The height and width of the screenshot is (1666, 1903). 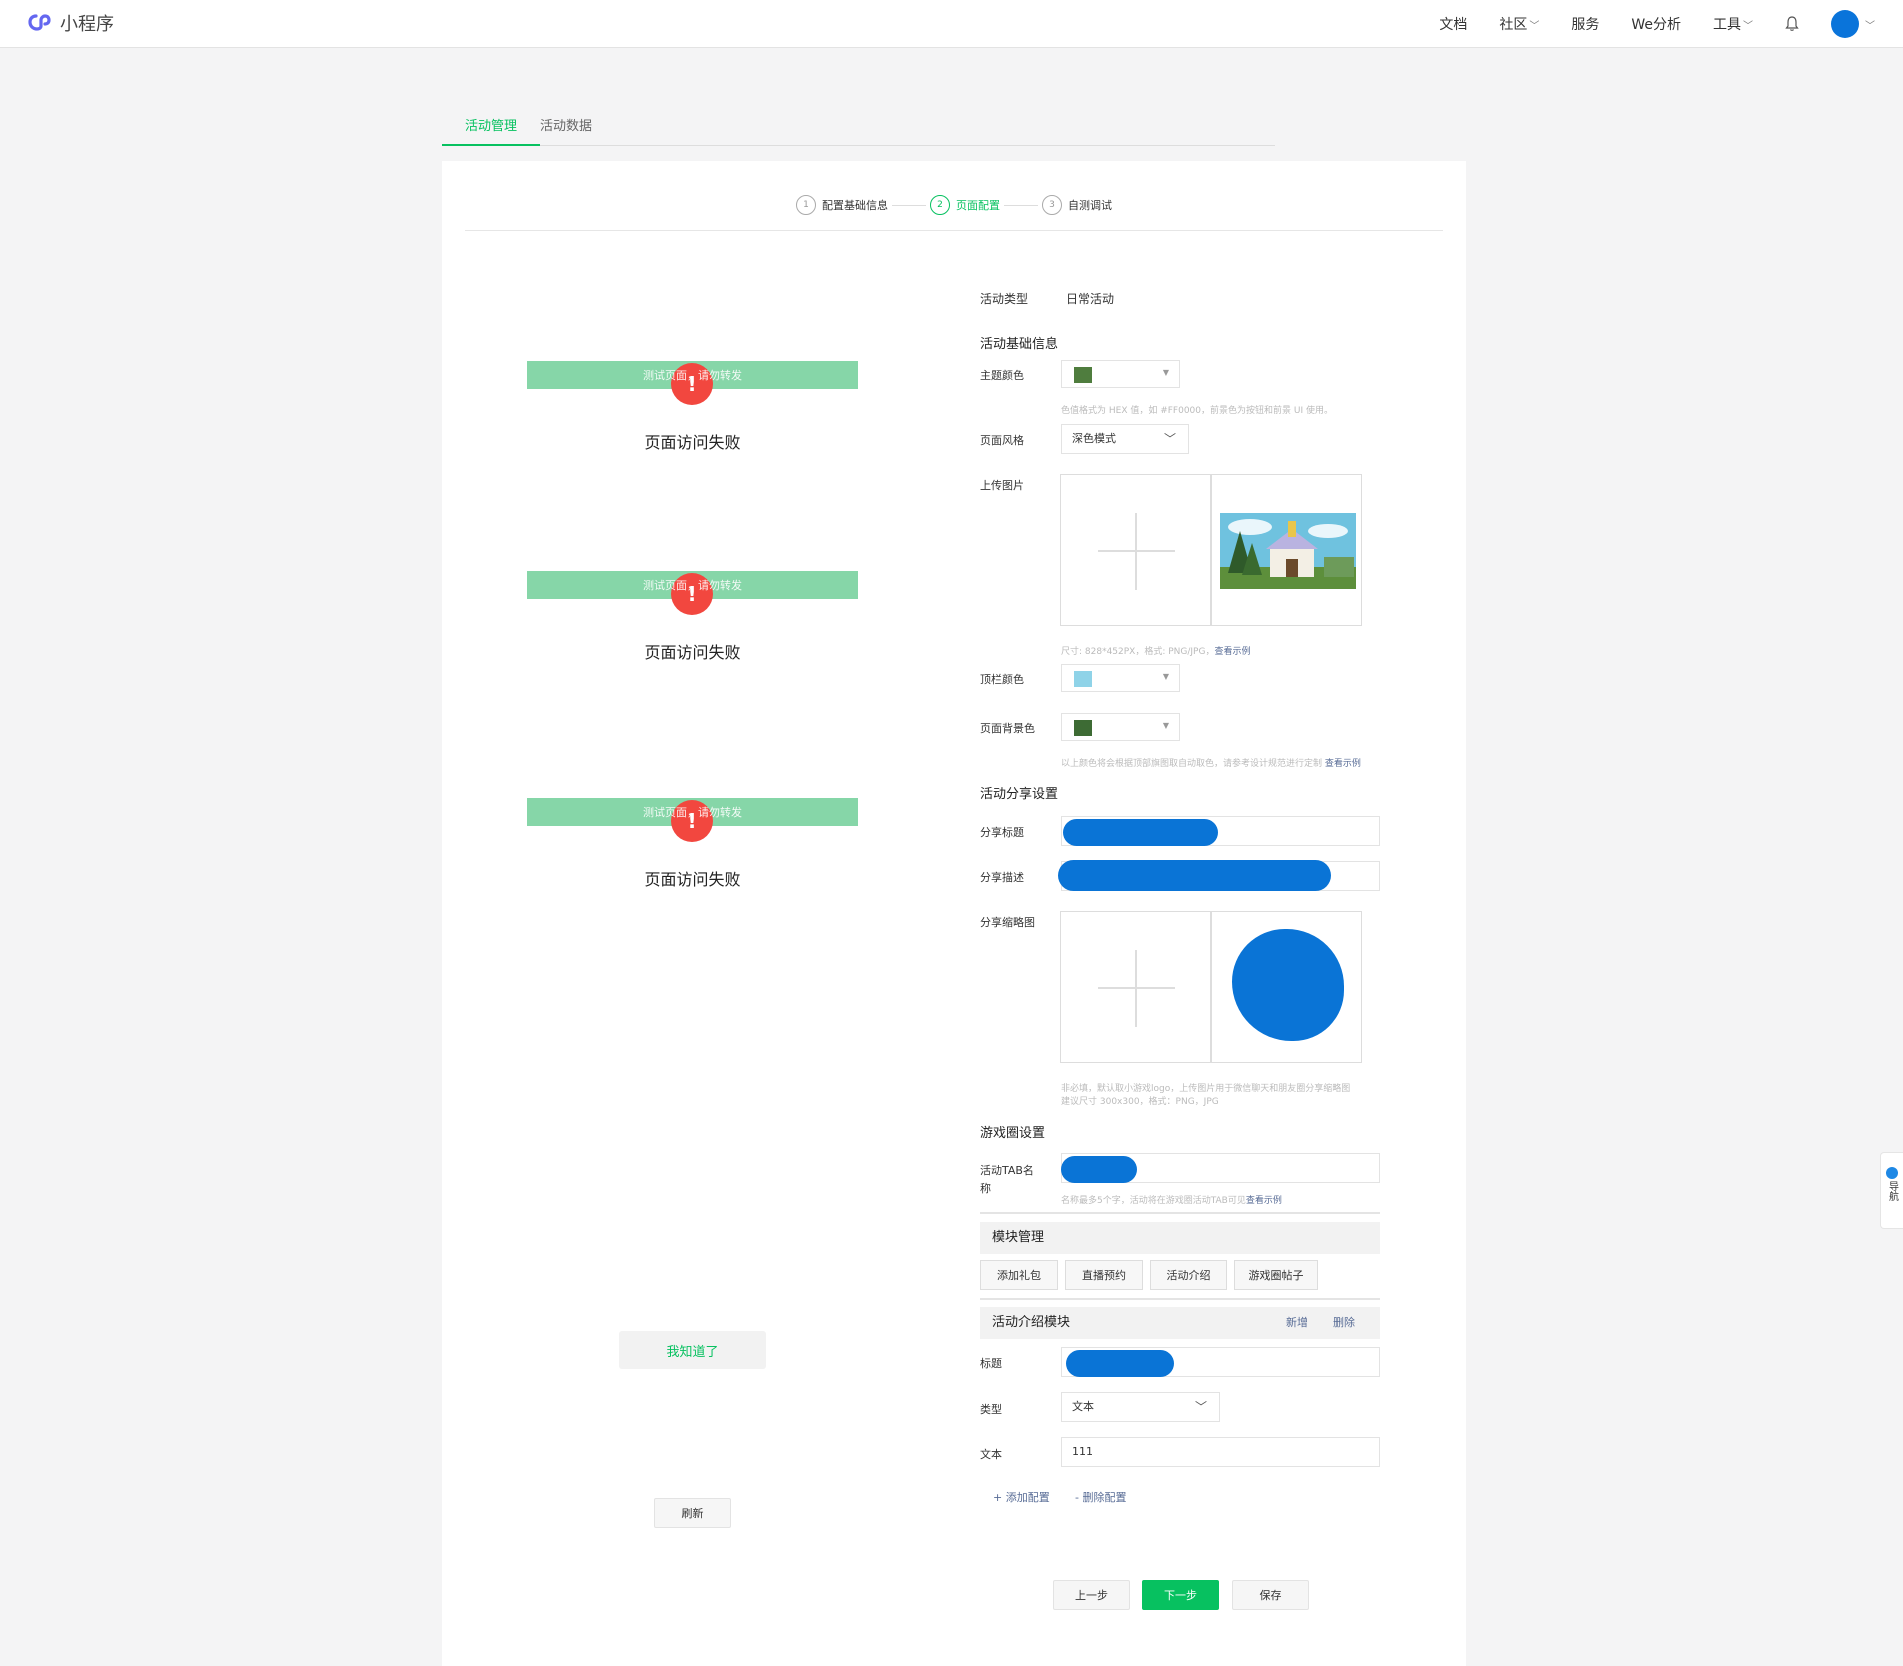 What do you see at coordinates (1021, 1497) in the screenshot?
I see `add-config-link: + 添加配置` at bounding box center [1021, 1497].